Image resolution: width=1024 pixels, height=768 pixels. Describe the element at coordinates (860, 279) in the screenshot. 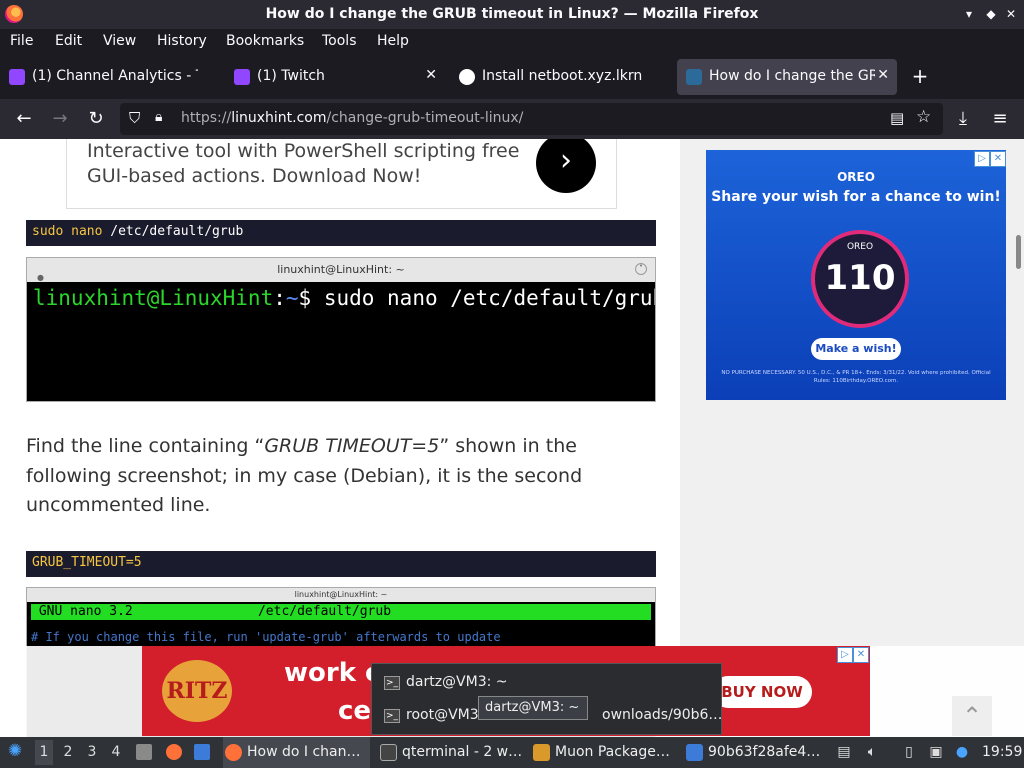

I see `oreo-cookie-image: OREO 110` at that location.